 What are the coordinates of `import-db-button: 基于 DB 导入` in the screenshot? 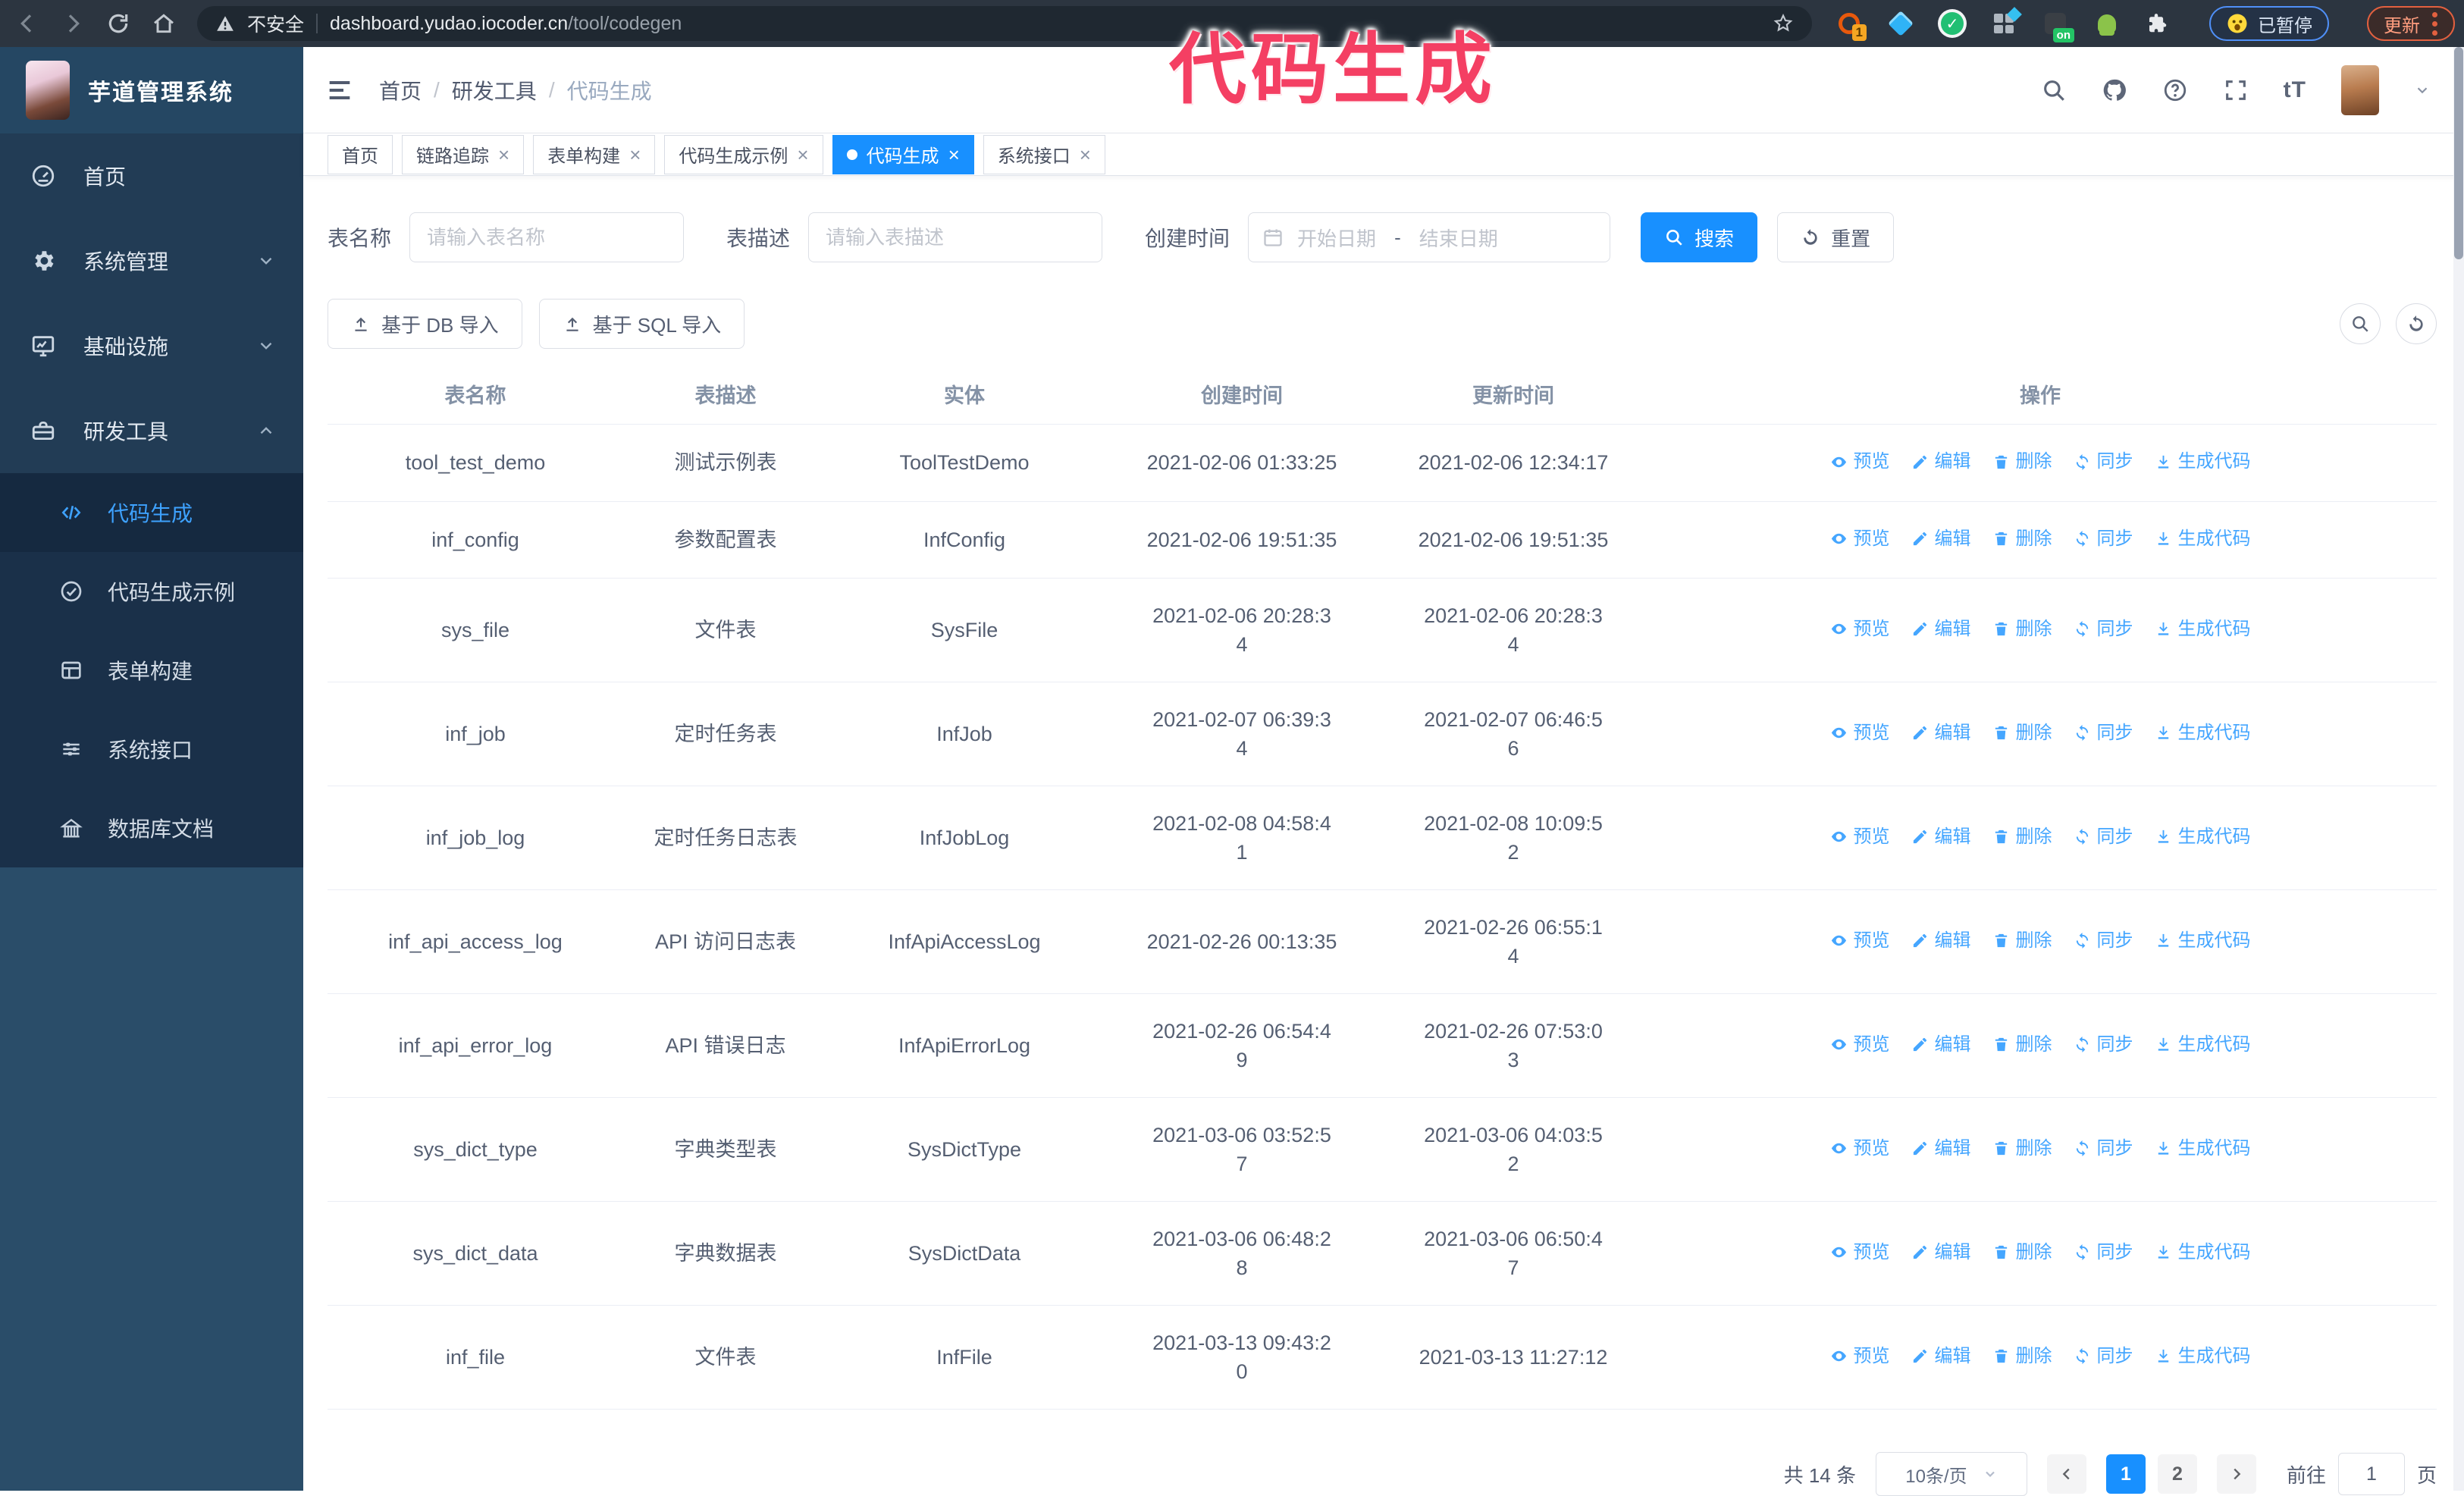 It's located at (425, 324).